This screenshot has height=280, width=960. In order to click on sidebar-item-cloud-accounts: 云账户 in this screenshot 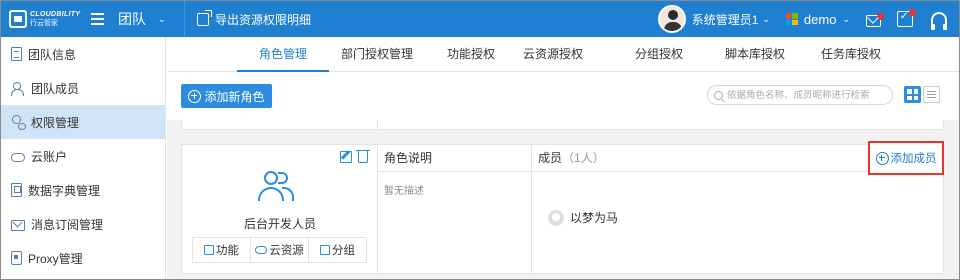, I will do `click(83, 156)`.